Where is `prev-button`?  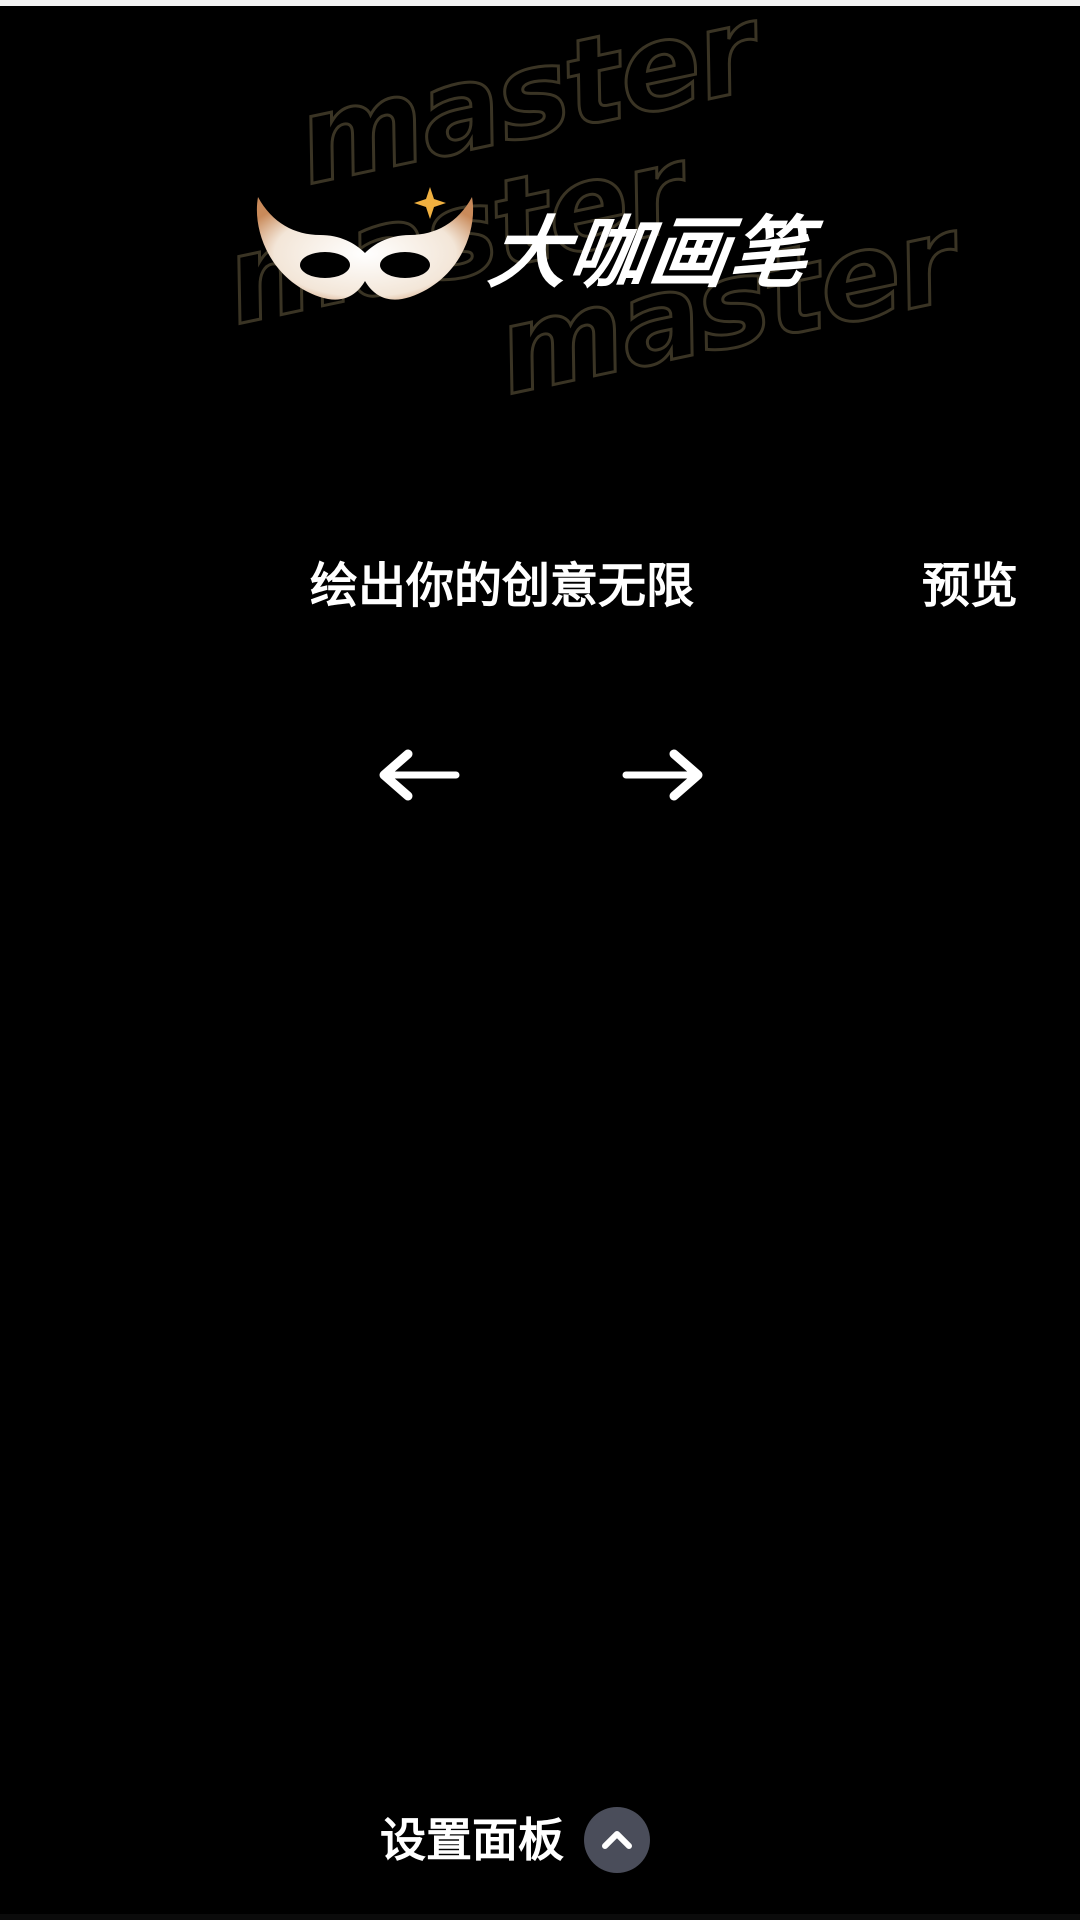
prev-button is located at coordinates (420, 775).